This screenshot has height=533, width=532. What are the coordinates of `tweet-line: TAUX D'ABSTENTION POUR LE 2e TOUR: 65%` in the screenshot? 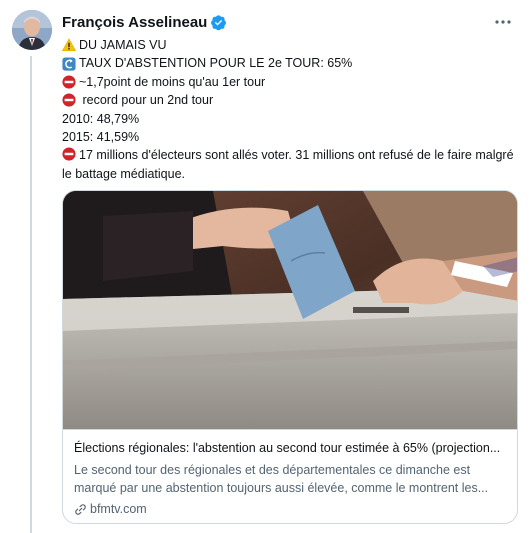 It's located at (292, 63).